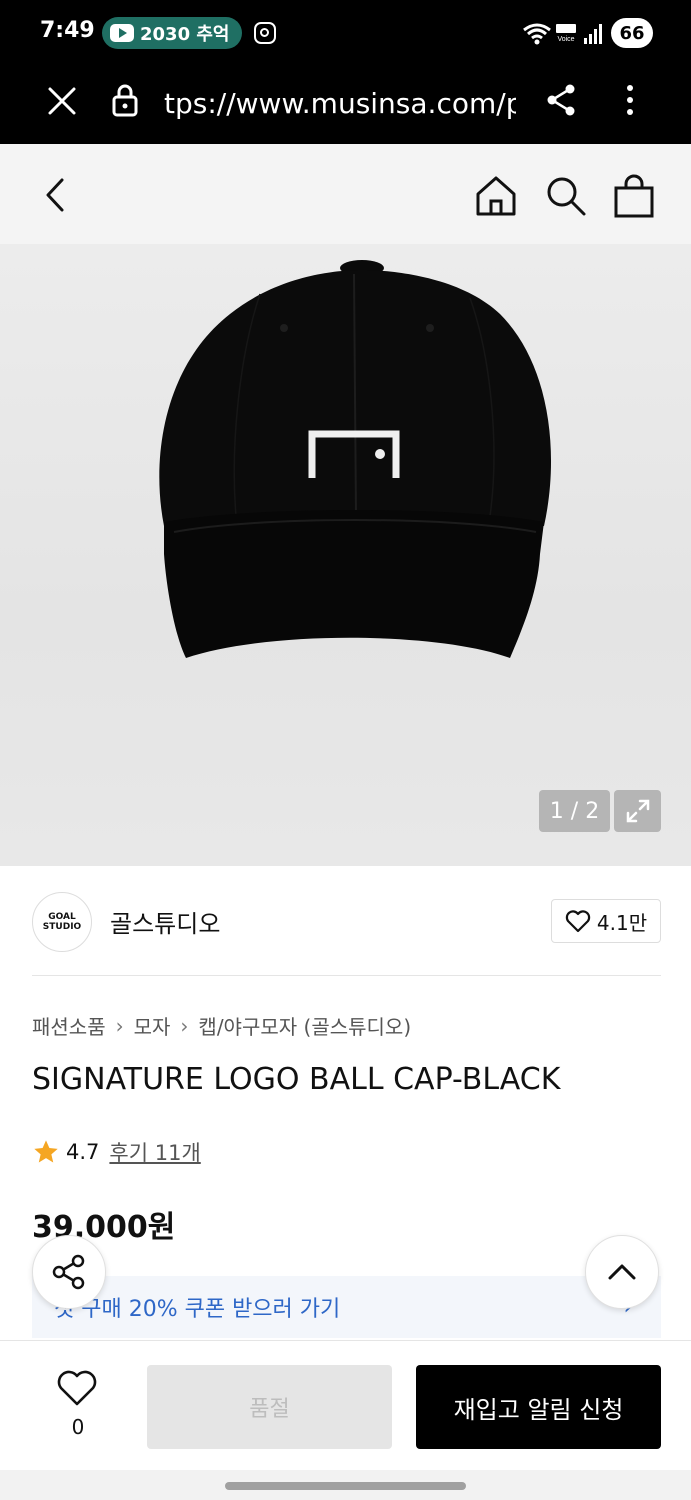 The width and height of the screenshot is (691, 1500). What do you see at coordinates (537, 34) in the screenshot?
I see `wifi-icon` at bounding box center [537, 34].